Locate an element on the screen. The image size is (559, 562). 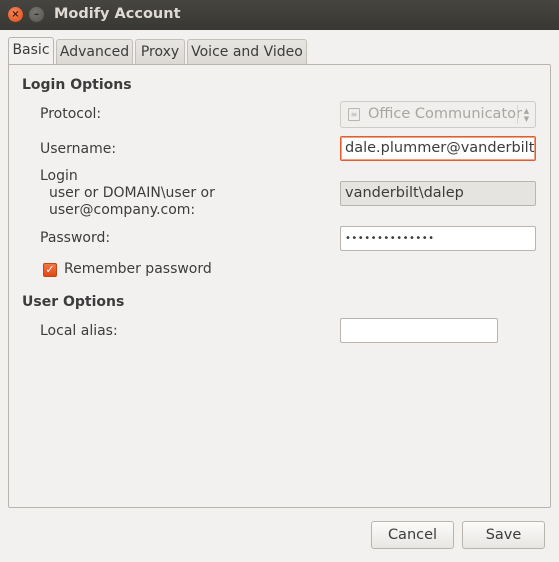
remember-password-label: Remember password is located at coordinates (138, 269).